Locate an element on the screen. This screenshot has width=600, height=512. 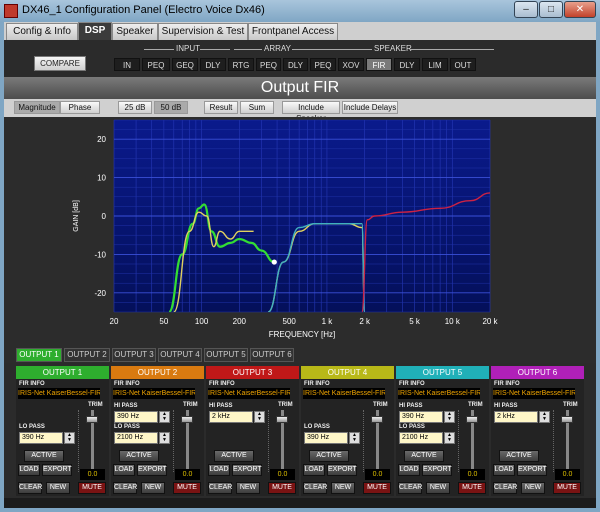
dsp-block-fir-button: FIR is located at coordinates (379, 64).